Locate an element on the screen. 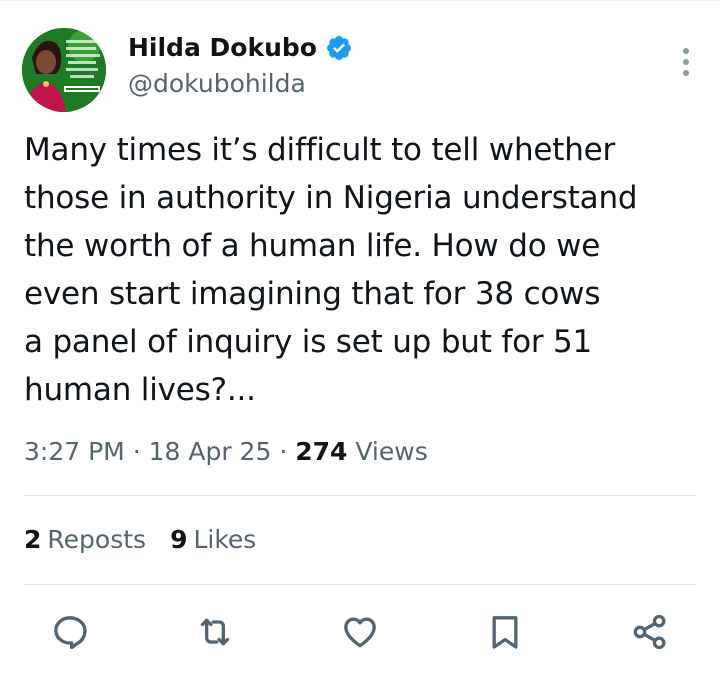 Image resolution: width=720 pixels, height=675 pixels. more-vertical-icon is located at coordinates (686, 62).